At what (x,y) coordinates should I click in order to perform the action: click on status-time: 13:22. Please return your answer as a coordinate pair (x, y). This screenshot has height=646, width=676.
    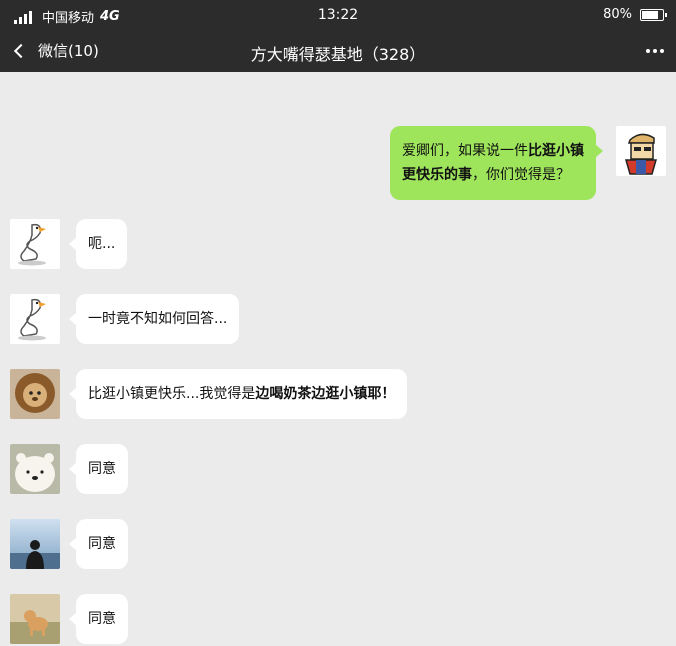
    Looking at the image, I should click on (338, 15).